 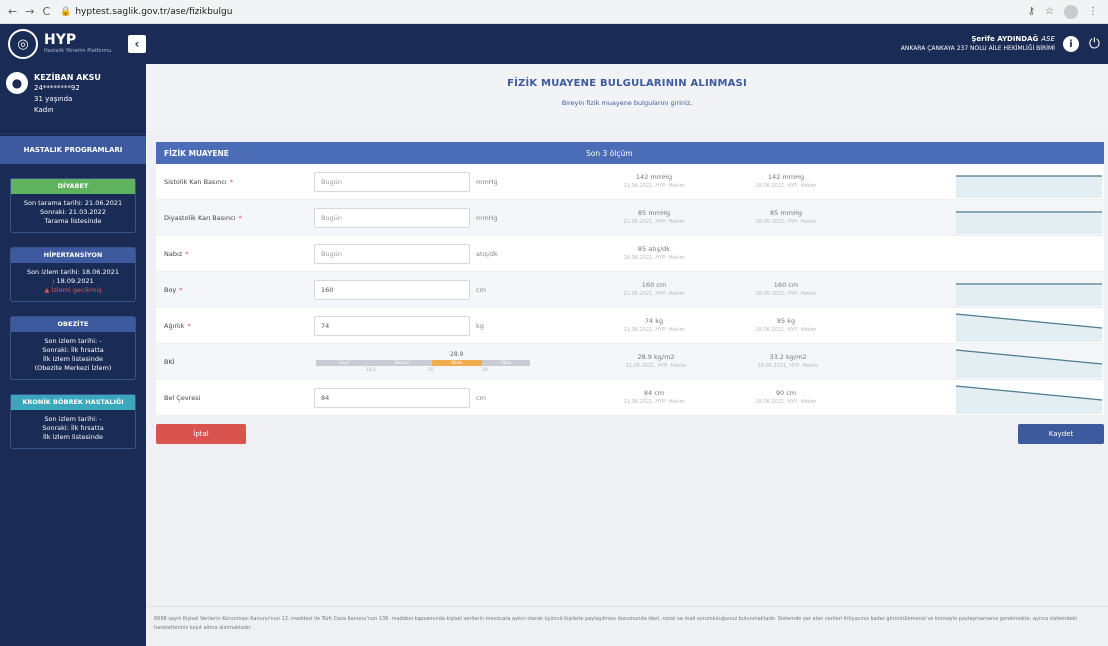 What do you see at coordinates (29, 11) in the screenshot?
I see `forward-icon: →` at bounding box center [29, 11].